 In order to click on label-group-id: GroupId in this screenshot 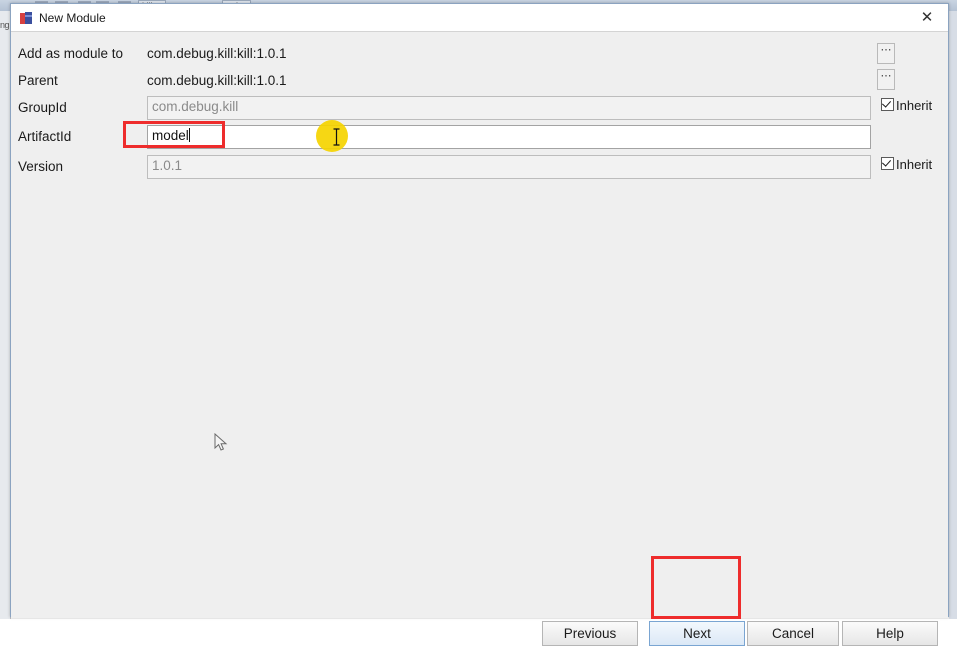, I will do `click(42, 107)`.